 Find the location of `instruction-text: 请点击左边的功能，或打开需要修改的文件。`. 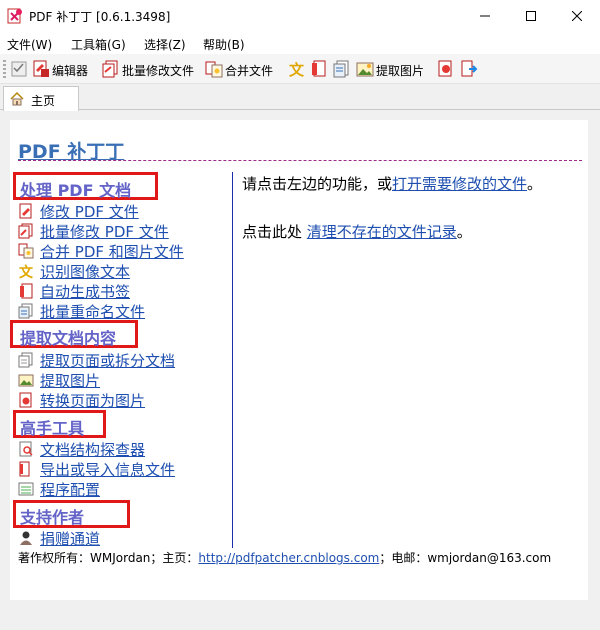

instruction-text: 请点击左边的功能，或打开需要修改的文件。 is located at coordinates (392, 184).